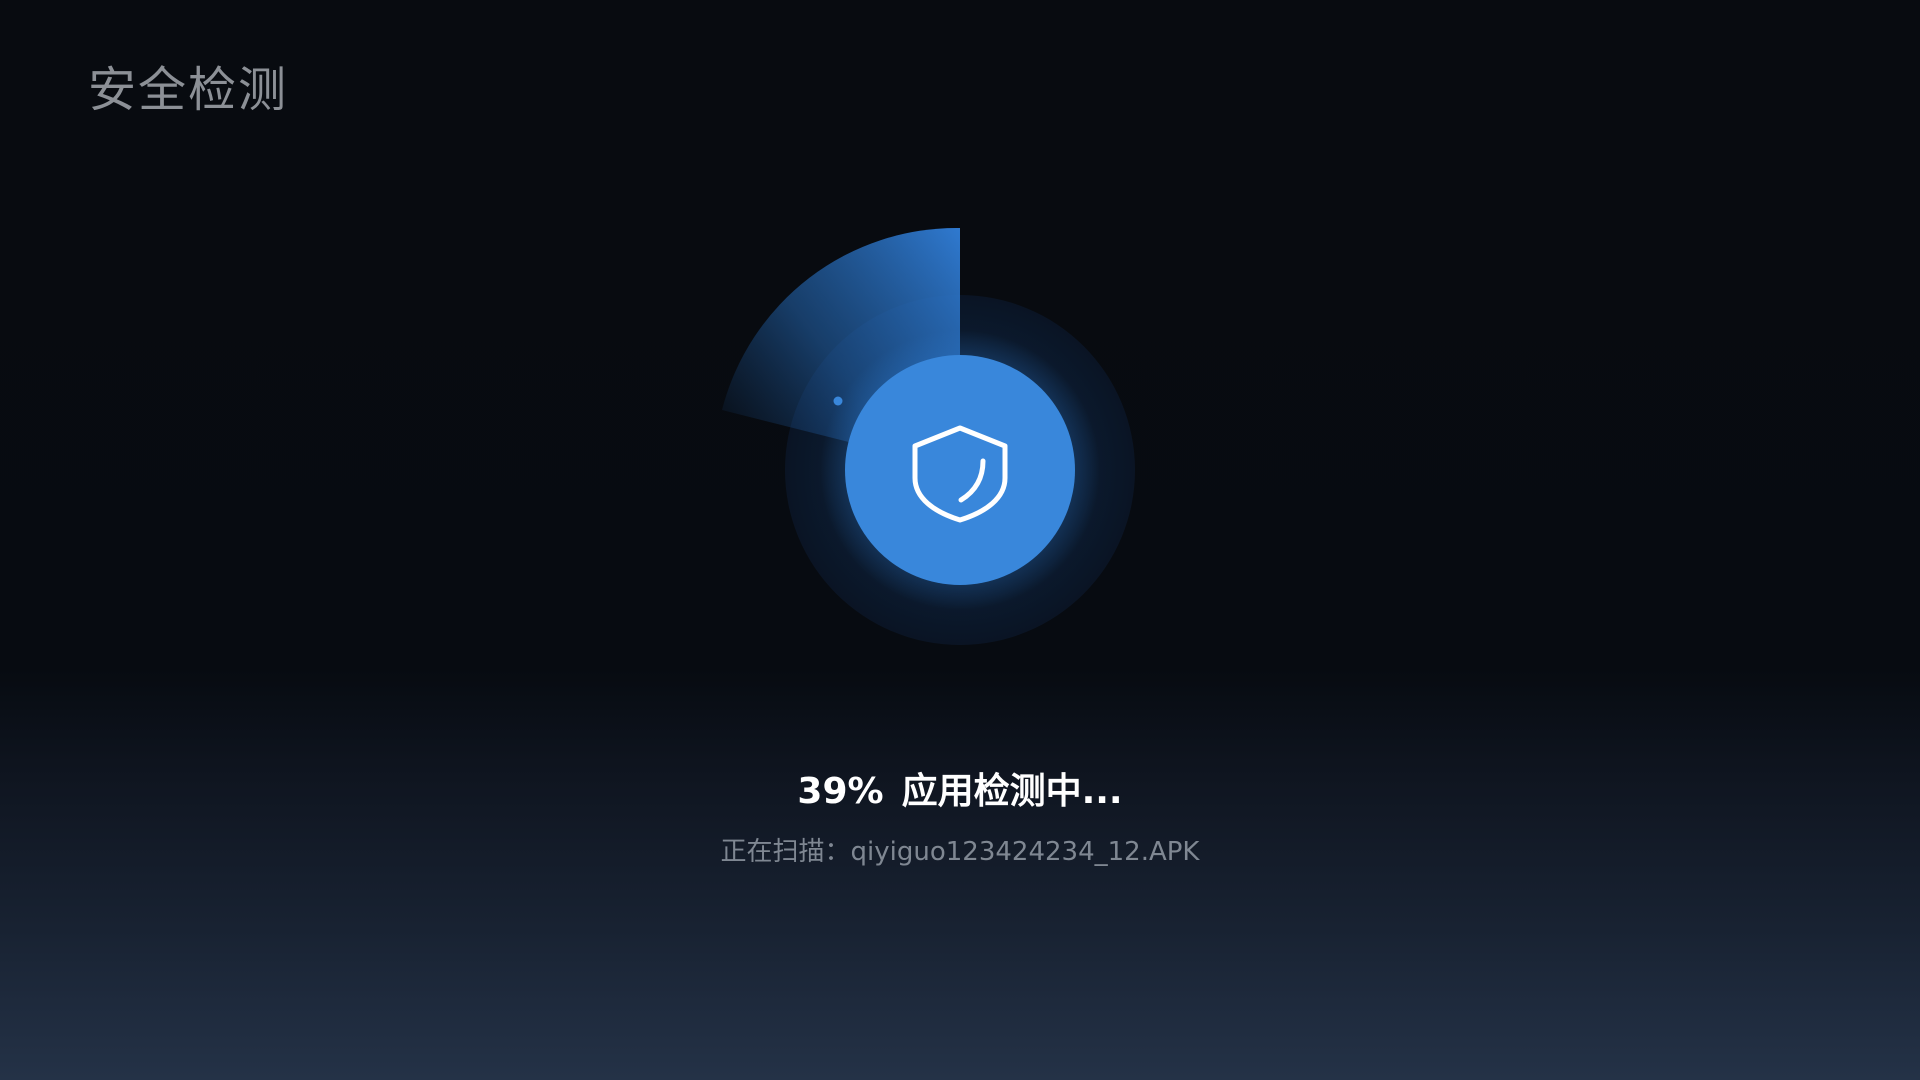  I want to click on radar-dot, so click(838, 401).